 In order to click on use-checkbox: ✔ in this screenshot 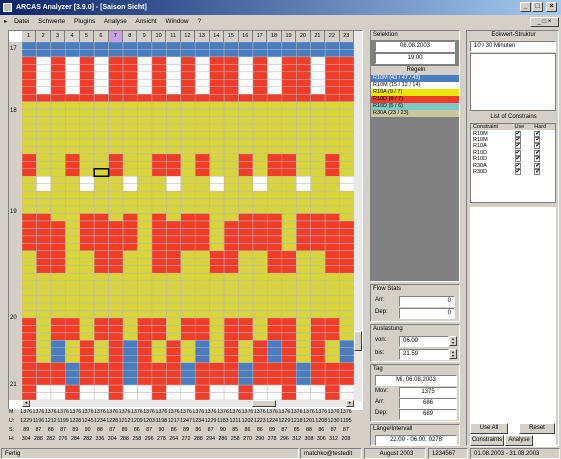, I will do `click(517, 165)`.